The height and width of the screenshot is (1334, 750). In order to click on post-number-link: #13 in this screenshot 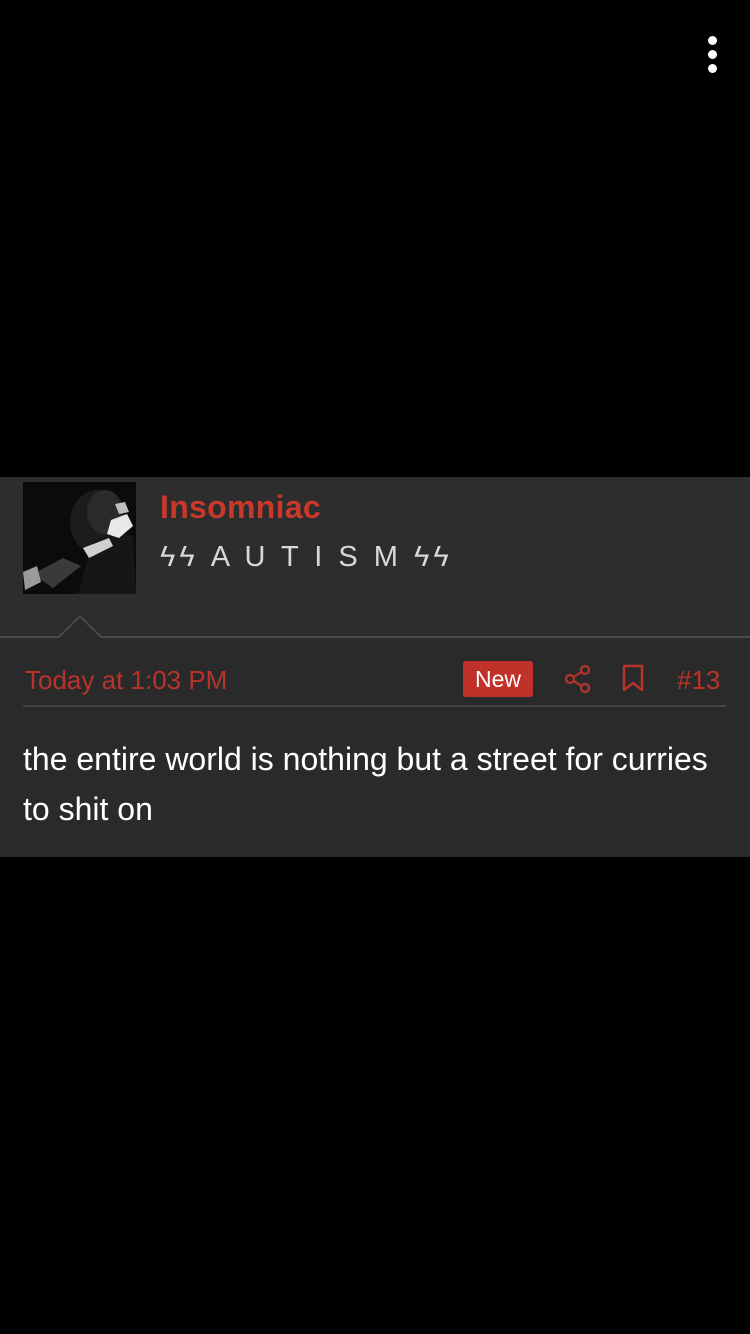, I will do `click(698, 680)`.